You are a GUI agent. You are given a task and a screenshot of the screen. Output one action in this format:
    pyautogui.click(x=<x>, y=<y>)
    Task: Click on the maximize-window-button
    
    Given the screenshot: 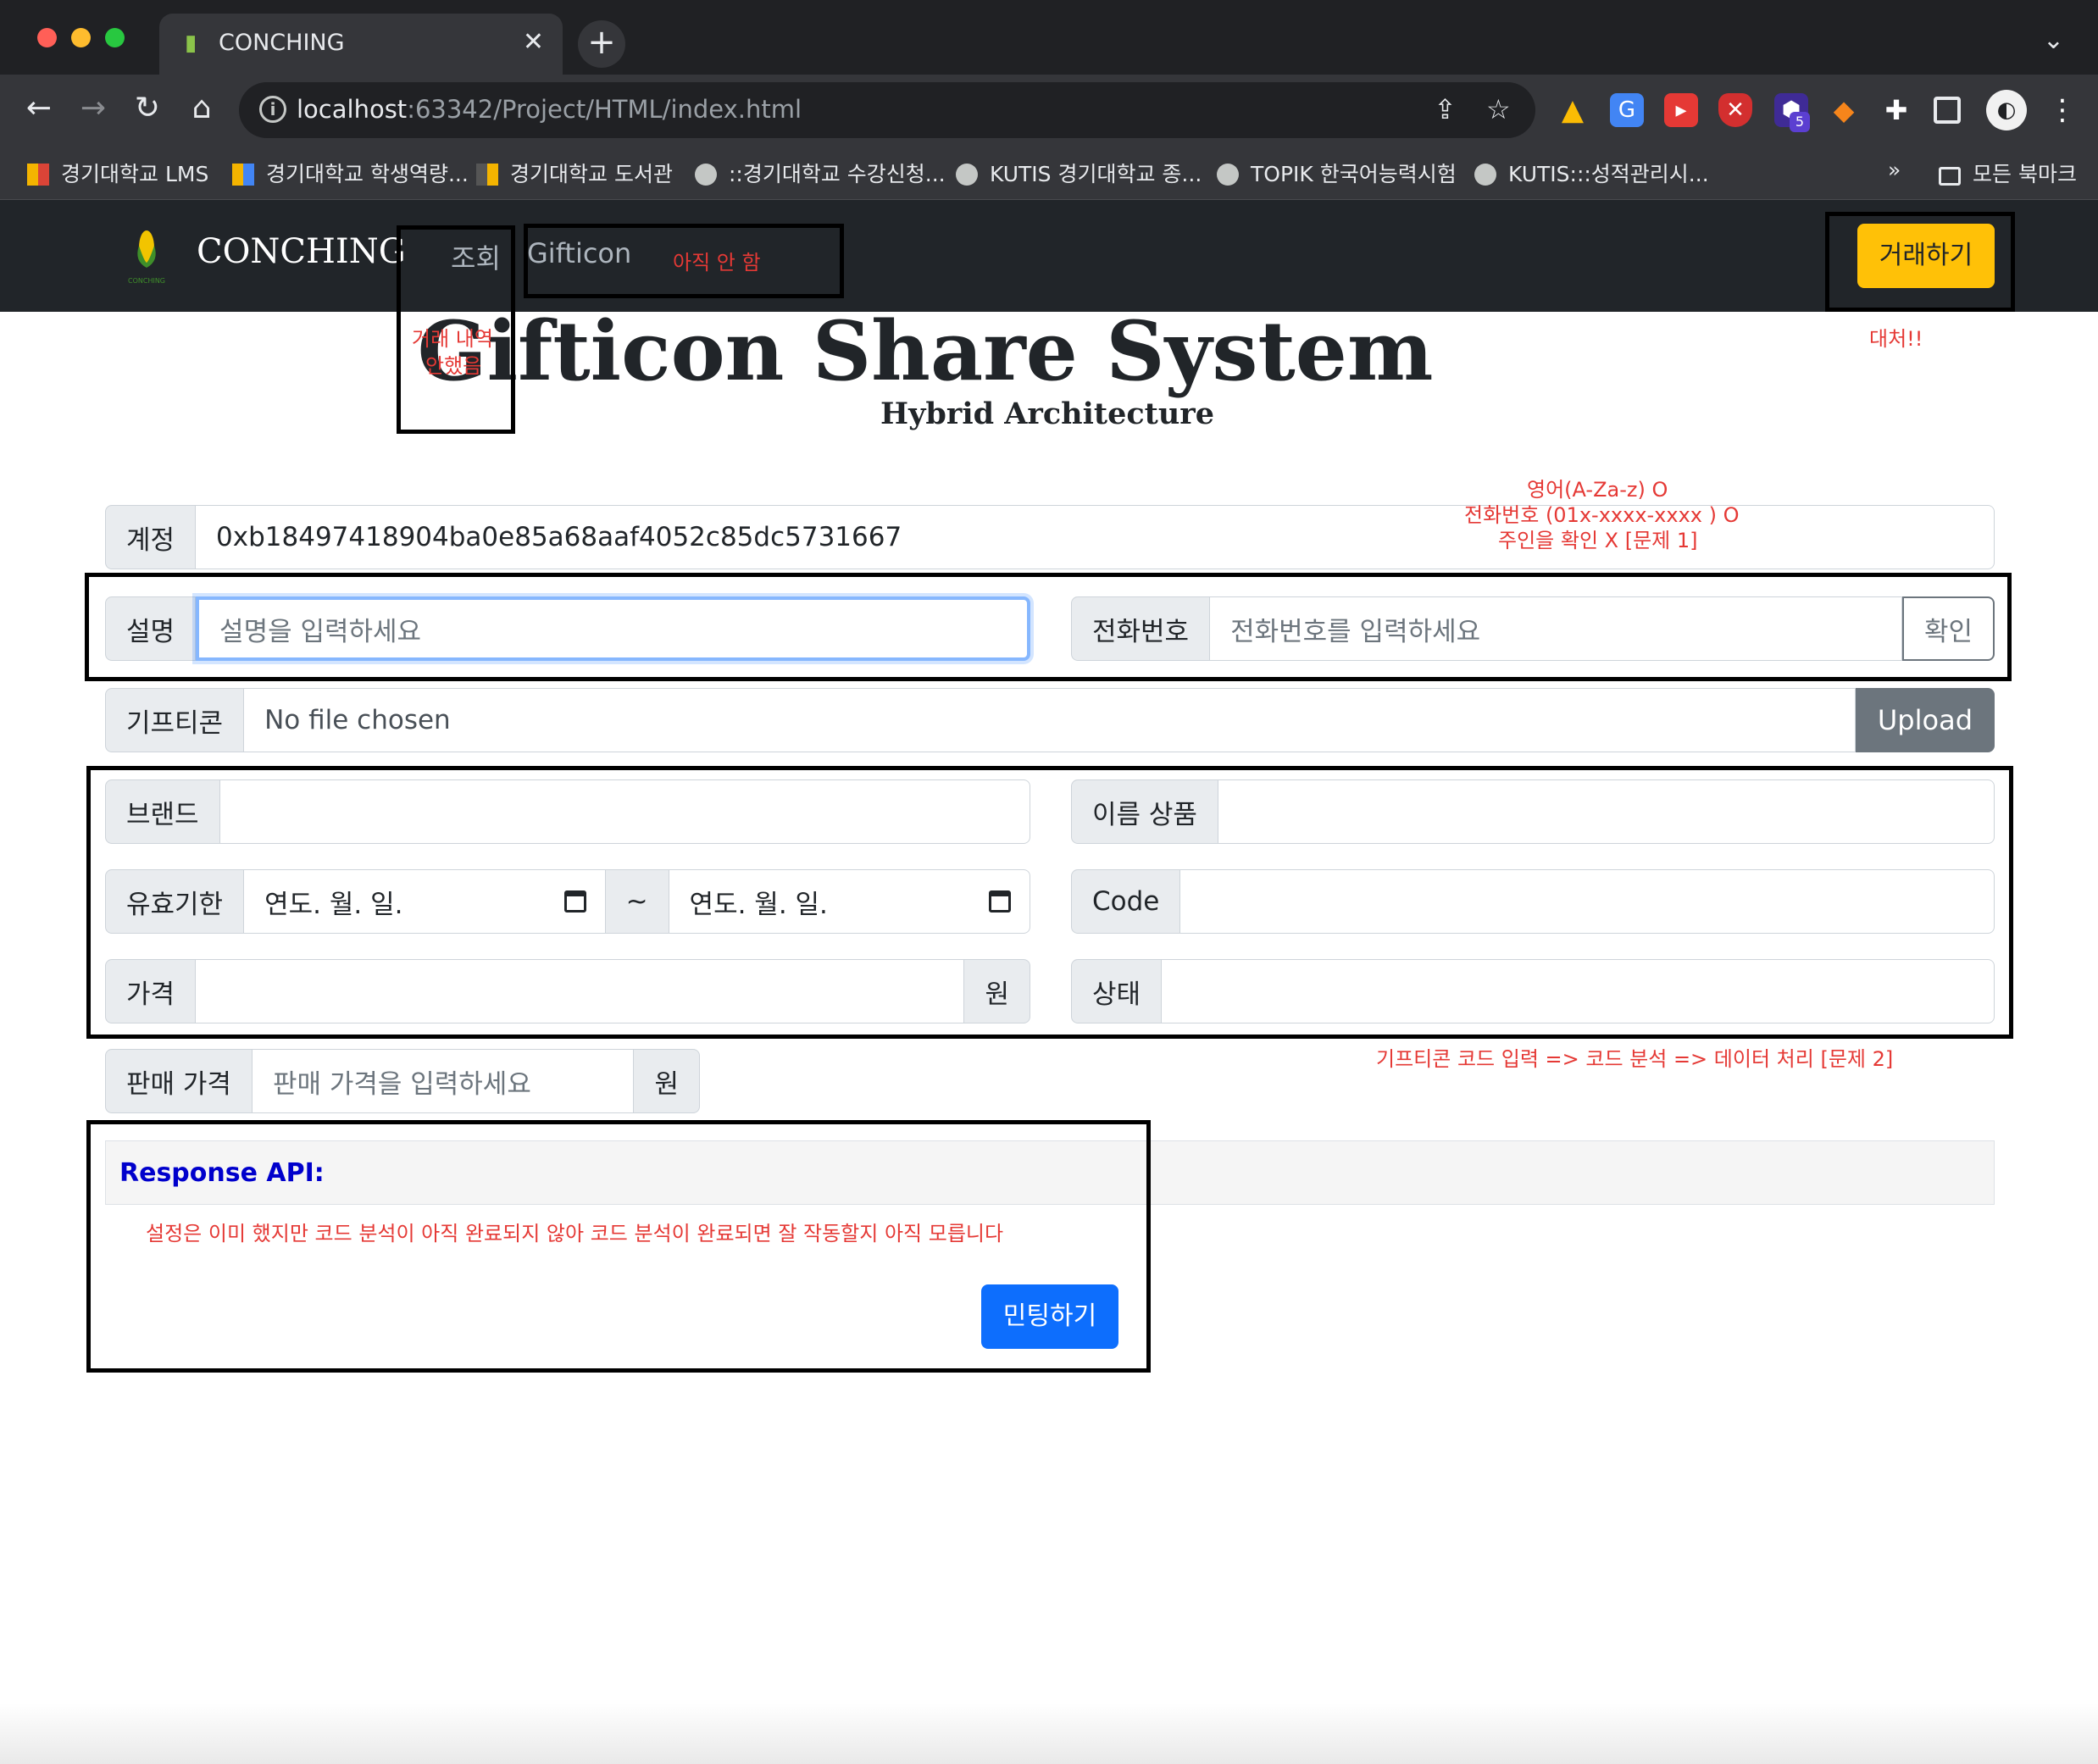 What is the action you would take?
    pyautogui.click(x=115, y=37)
    